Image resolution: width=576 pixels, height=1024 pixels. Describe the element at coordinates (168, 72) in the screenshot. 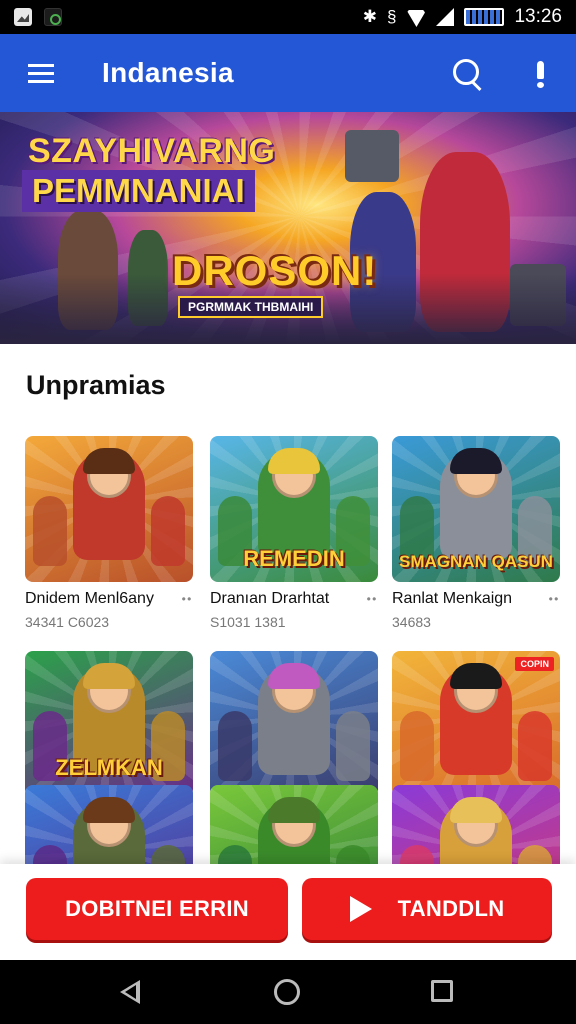

I see `app-title: Indanesia` at that location.